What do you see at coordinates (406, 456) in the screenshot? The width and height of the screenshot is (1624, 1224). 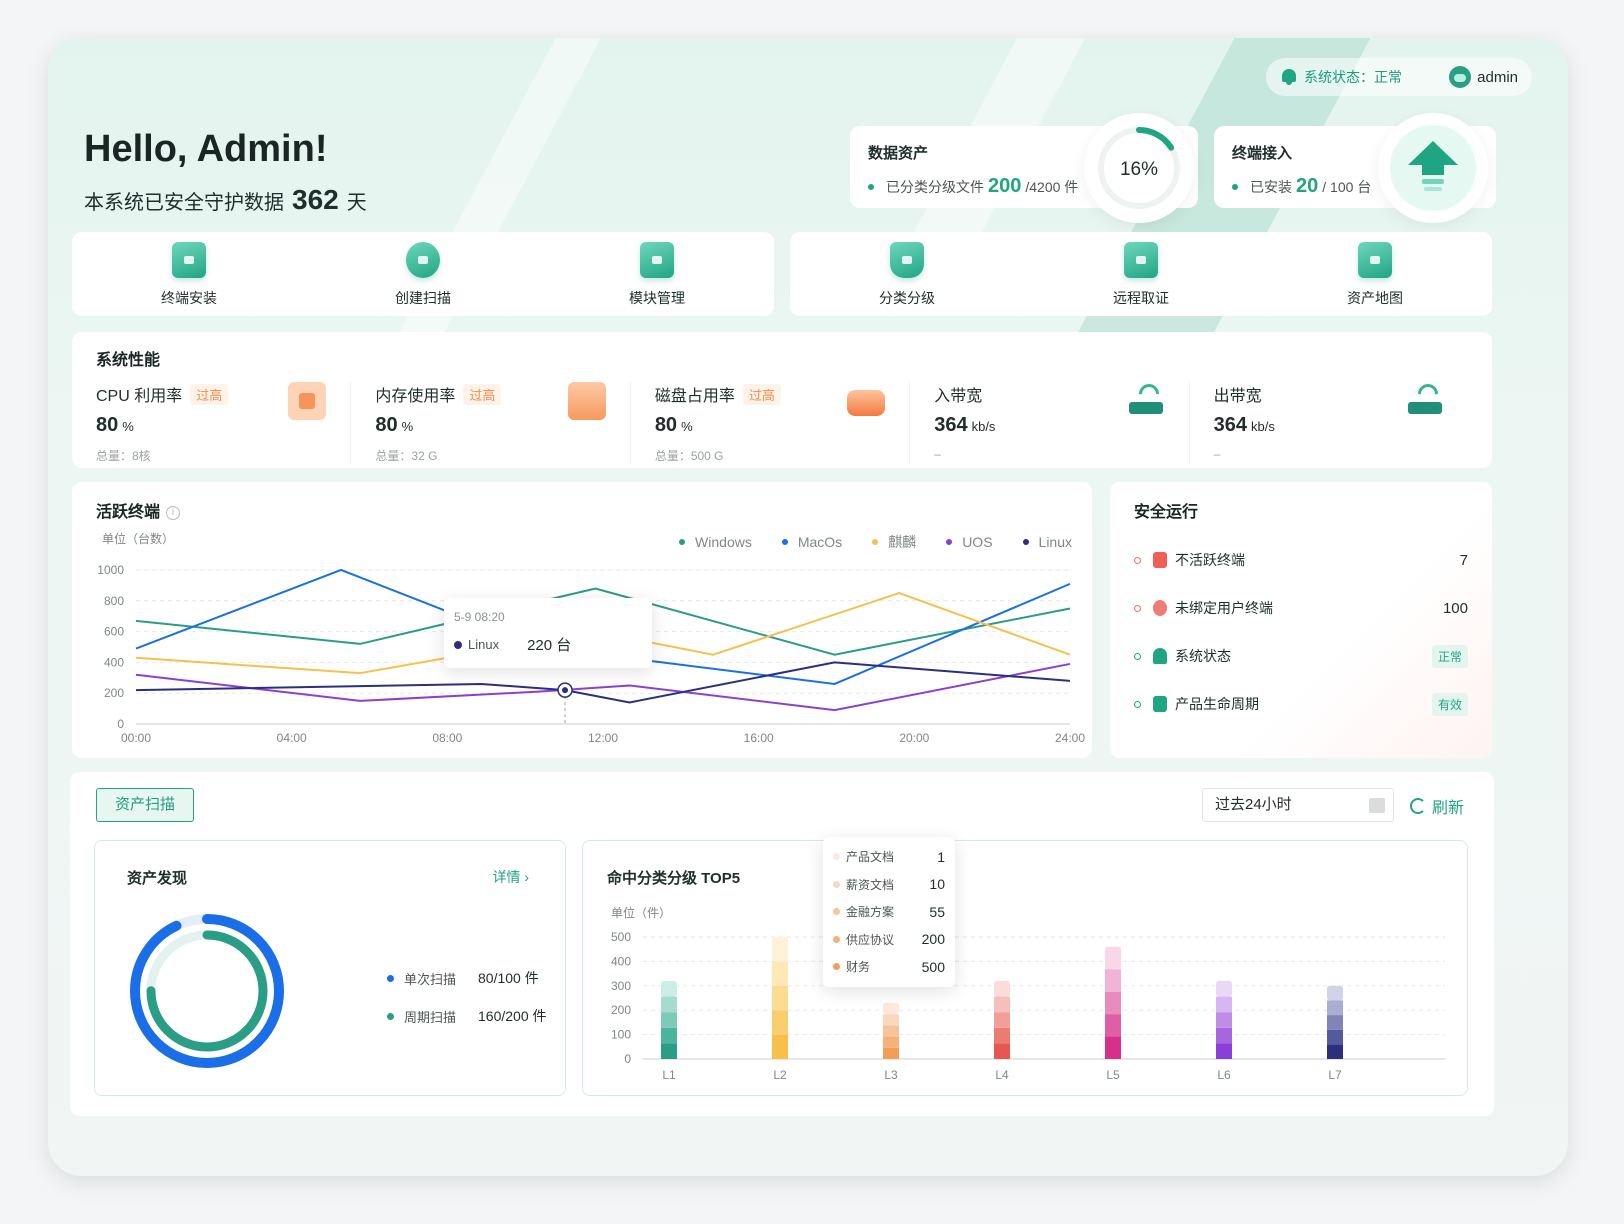 I see `metric-total: 总量：32 G` at bounding box center [406, 456].